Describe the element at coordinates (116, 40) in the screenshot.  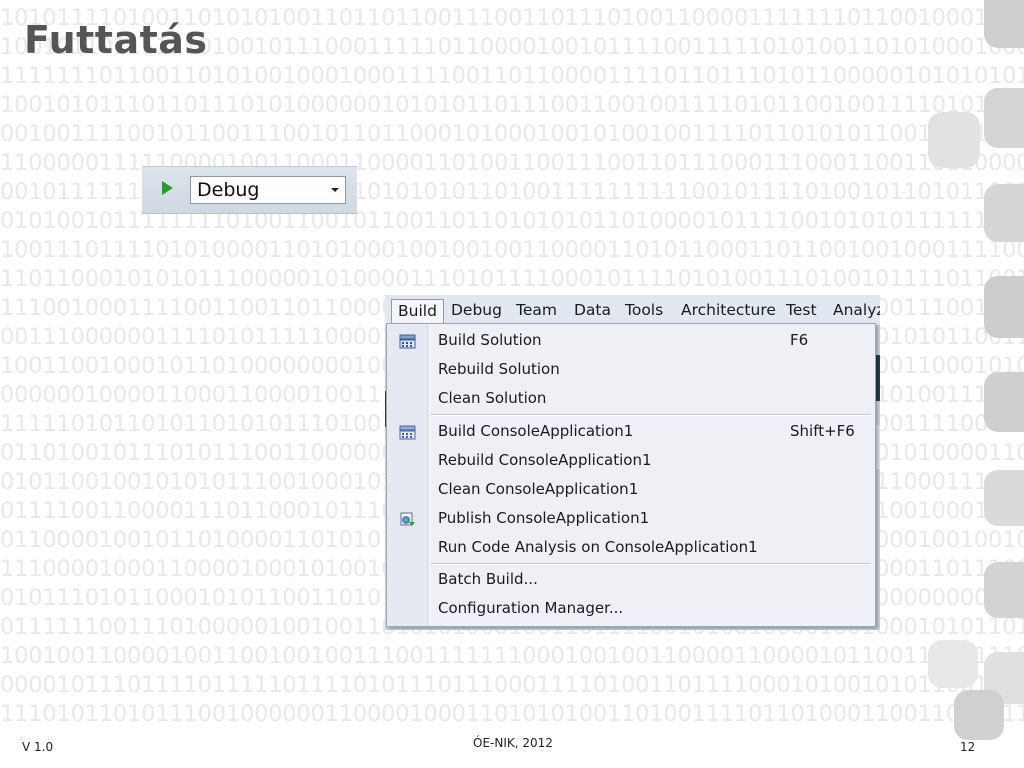
I see `slide-title: Futtatás` at that location.